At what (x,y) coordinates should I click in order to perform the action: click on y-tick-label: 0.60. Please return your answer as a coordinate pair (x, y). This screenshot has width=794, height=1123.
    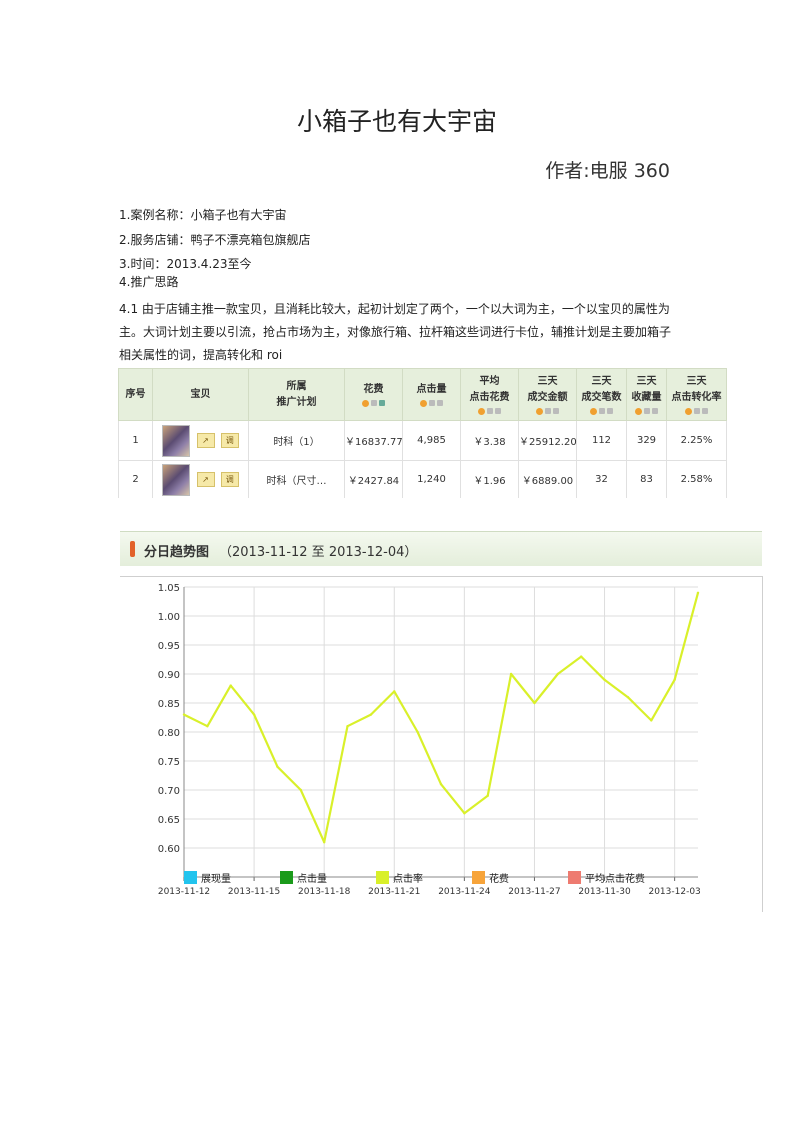
    Looking at the image, I should click on (169, 849).